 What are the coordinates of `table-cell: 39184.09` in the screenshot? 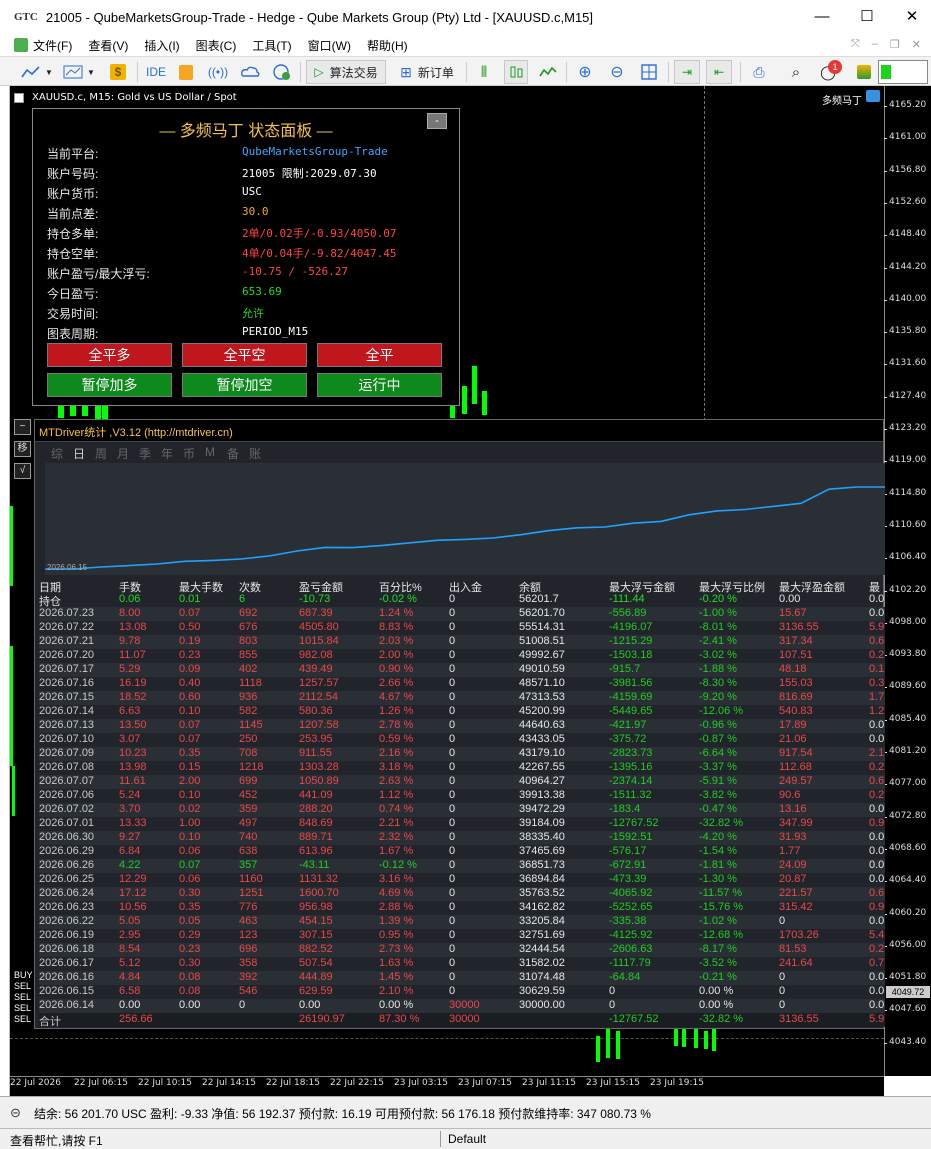 It's located at (542, 823).